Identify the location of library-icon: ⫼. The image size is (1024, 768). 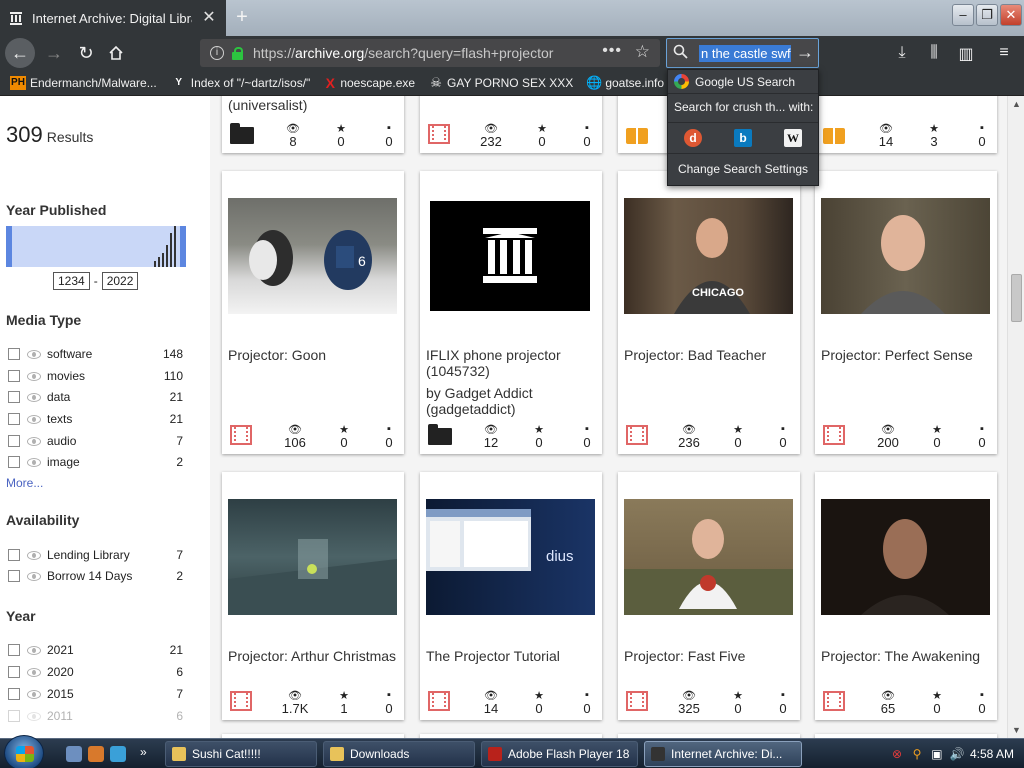
(934, 53).